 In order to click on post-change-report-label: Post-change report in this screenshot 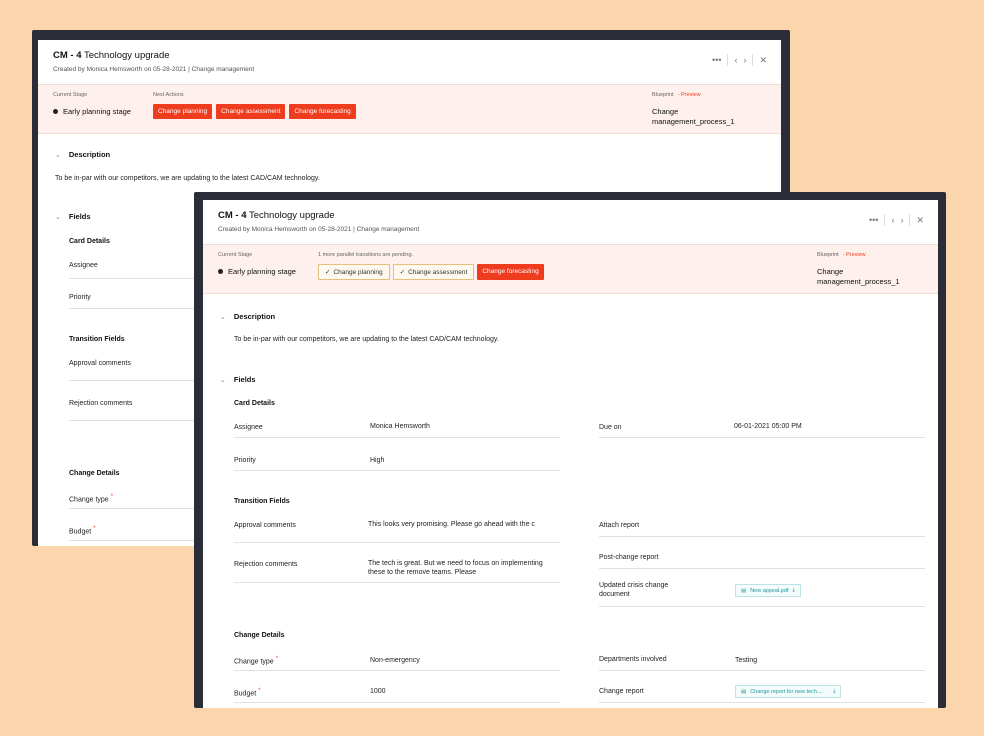, I will do `click(629, 557)`.